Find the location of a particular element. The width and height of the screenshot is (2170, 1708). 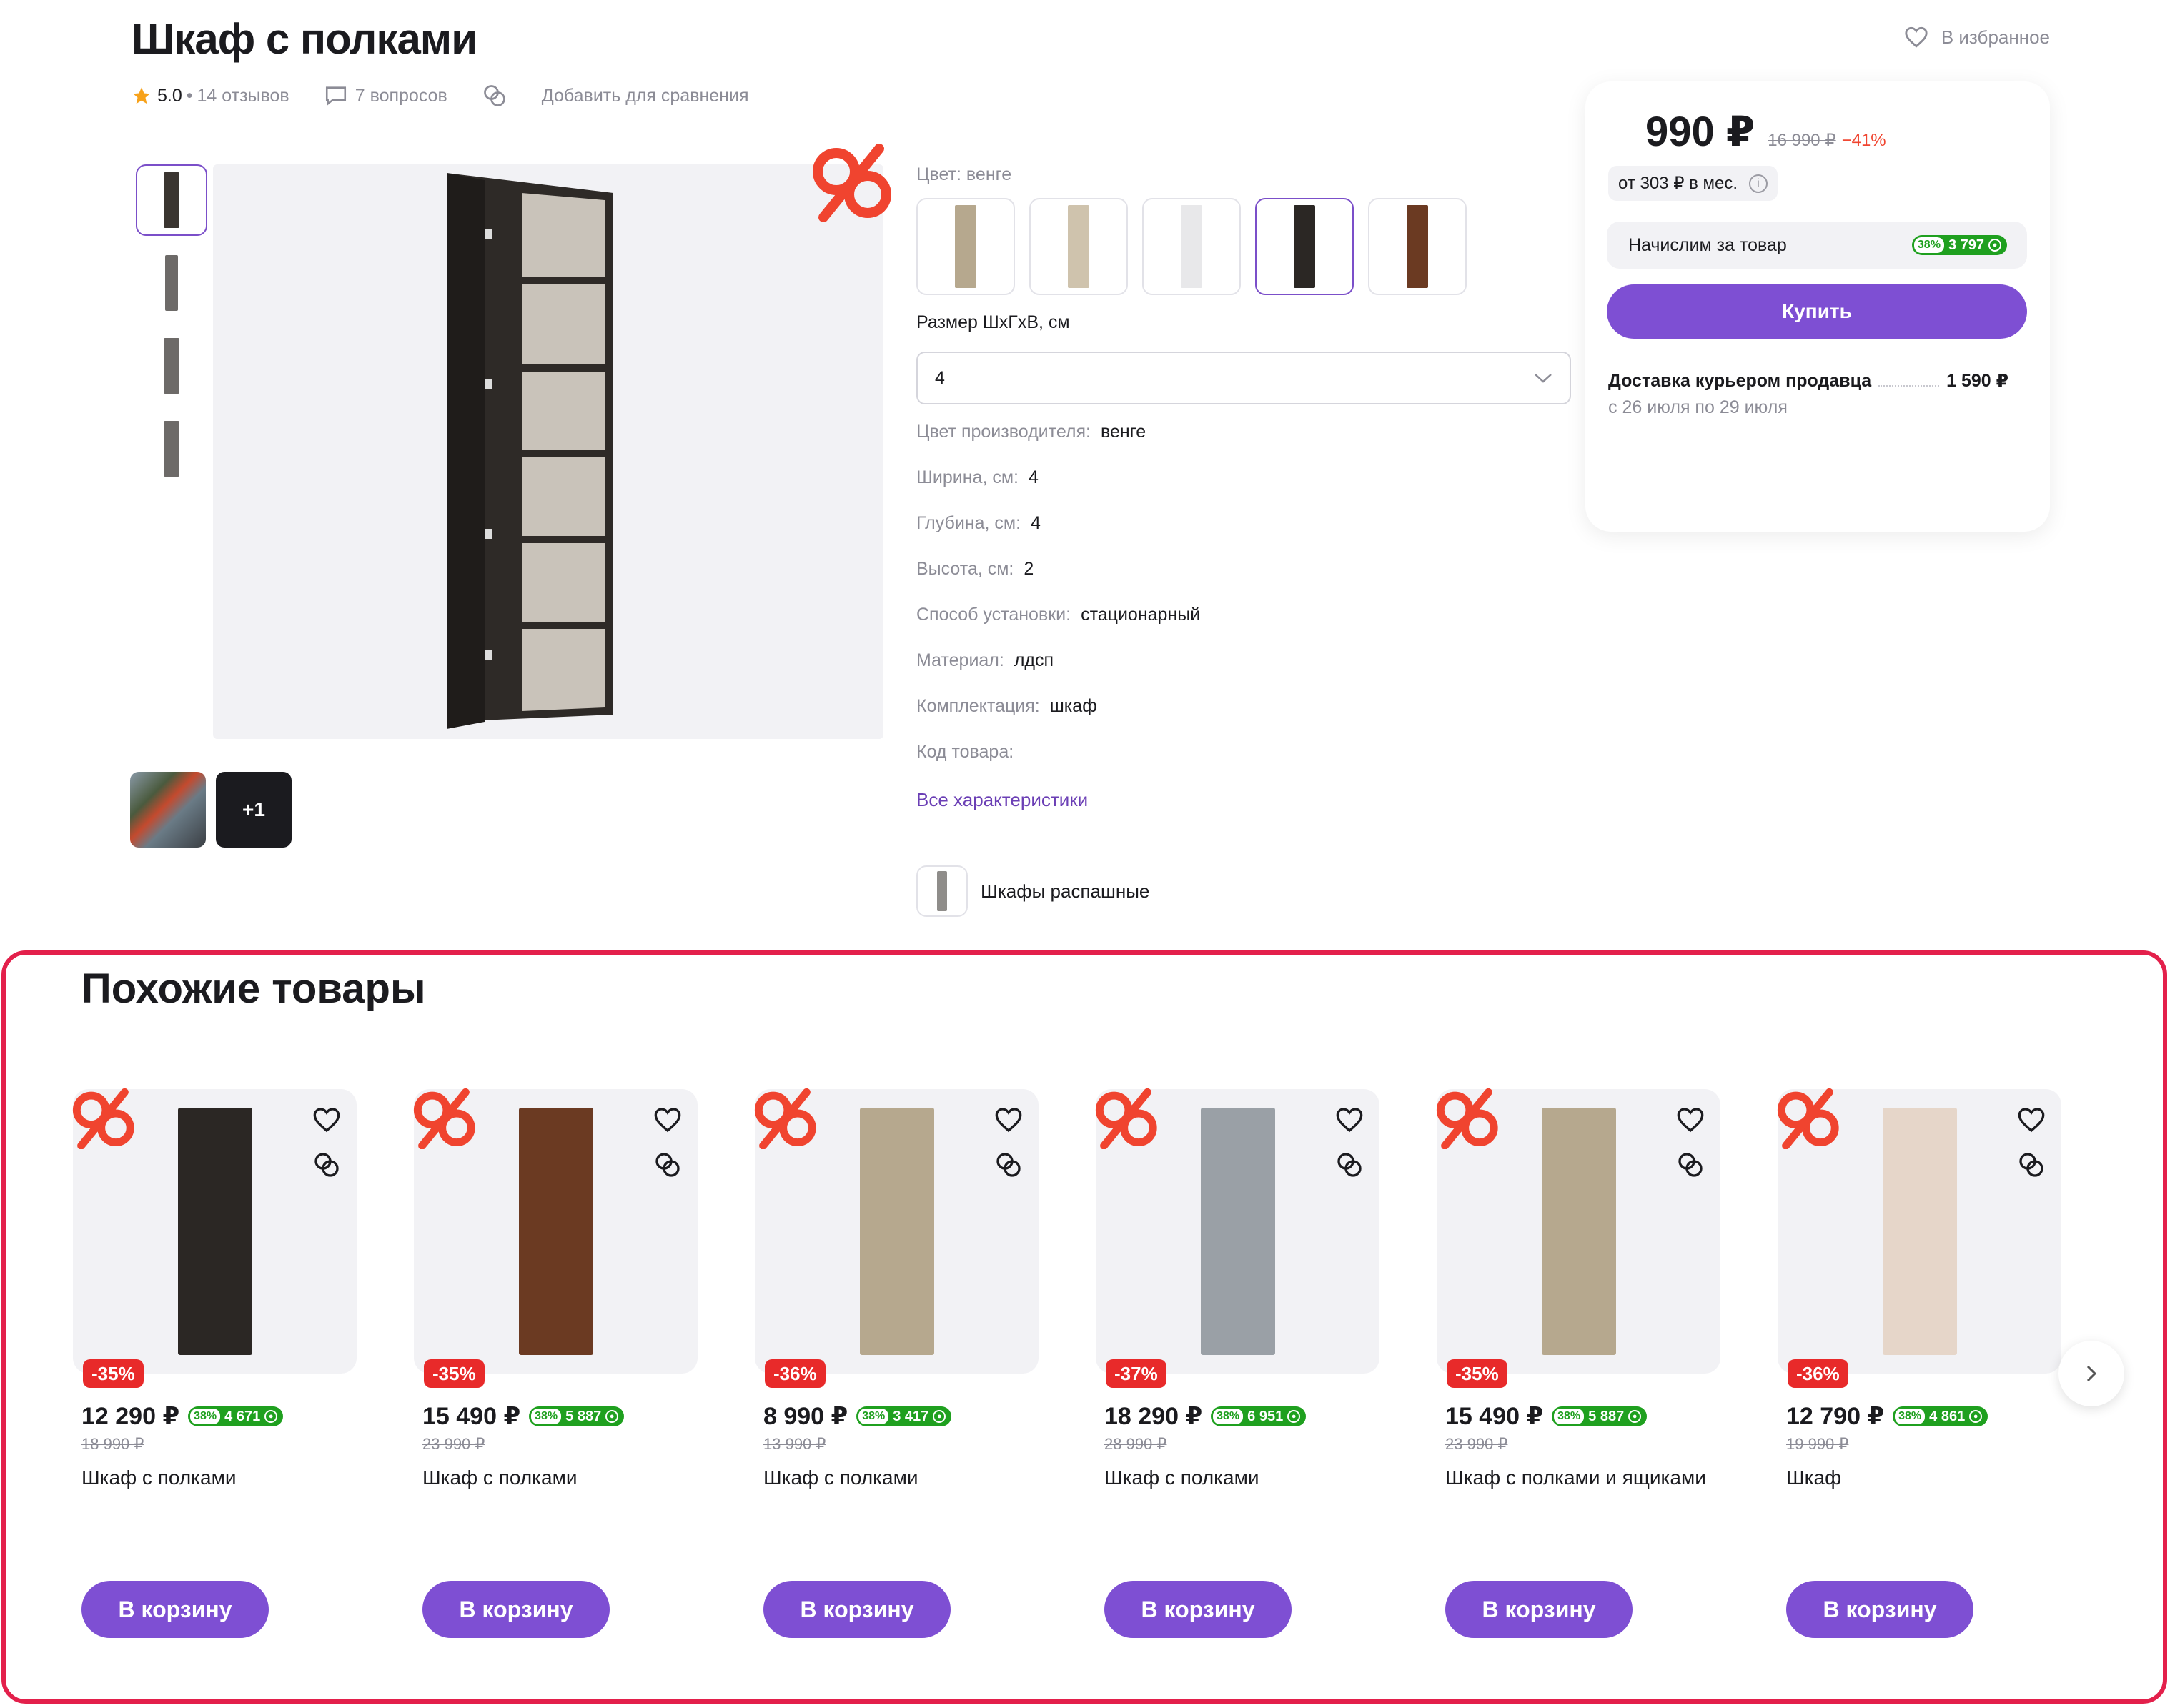

color-swatch-sonoma is located at coordinates (965, 246).